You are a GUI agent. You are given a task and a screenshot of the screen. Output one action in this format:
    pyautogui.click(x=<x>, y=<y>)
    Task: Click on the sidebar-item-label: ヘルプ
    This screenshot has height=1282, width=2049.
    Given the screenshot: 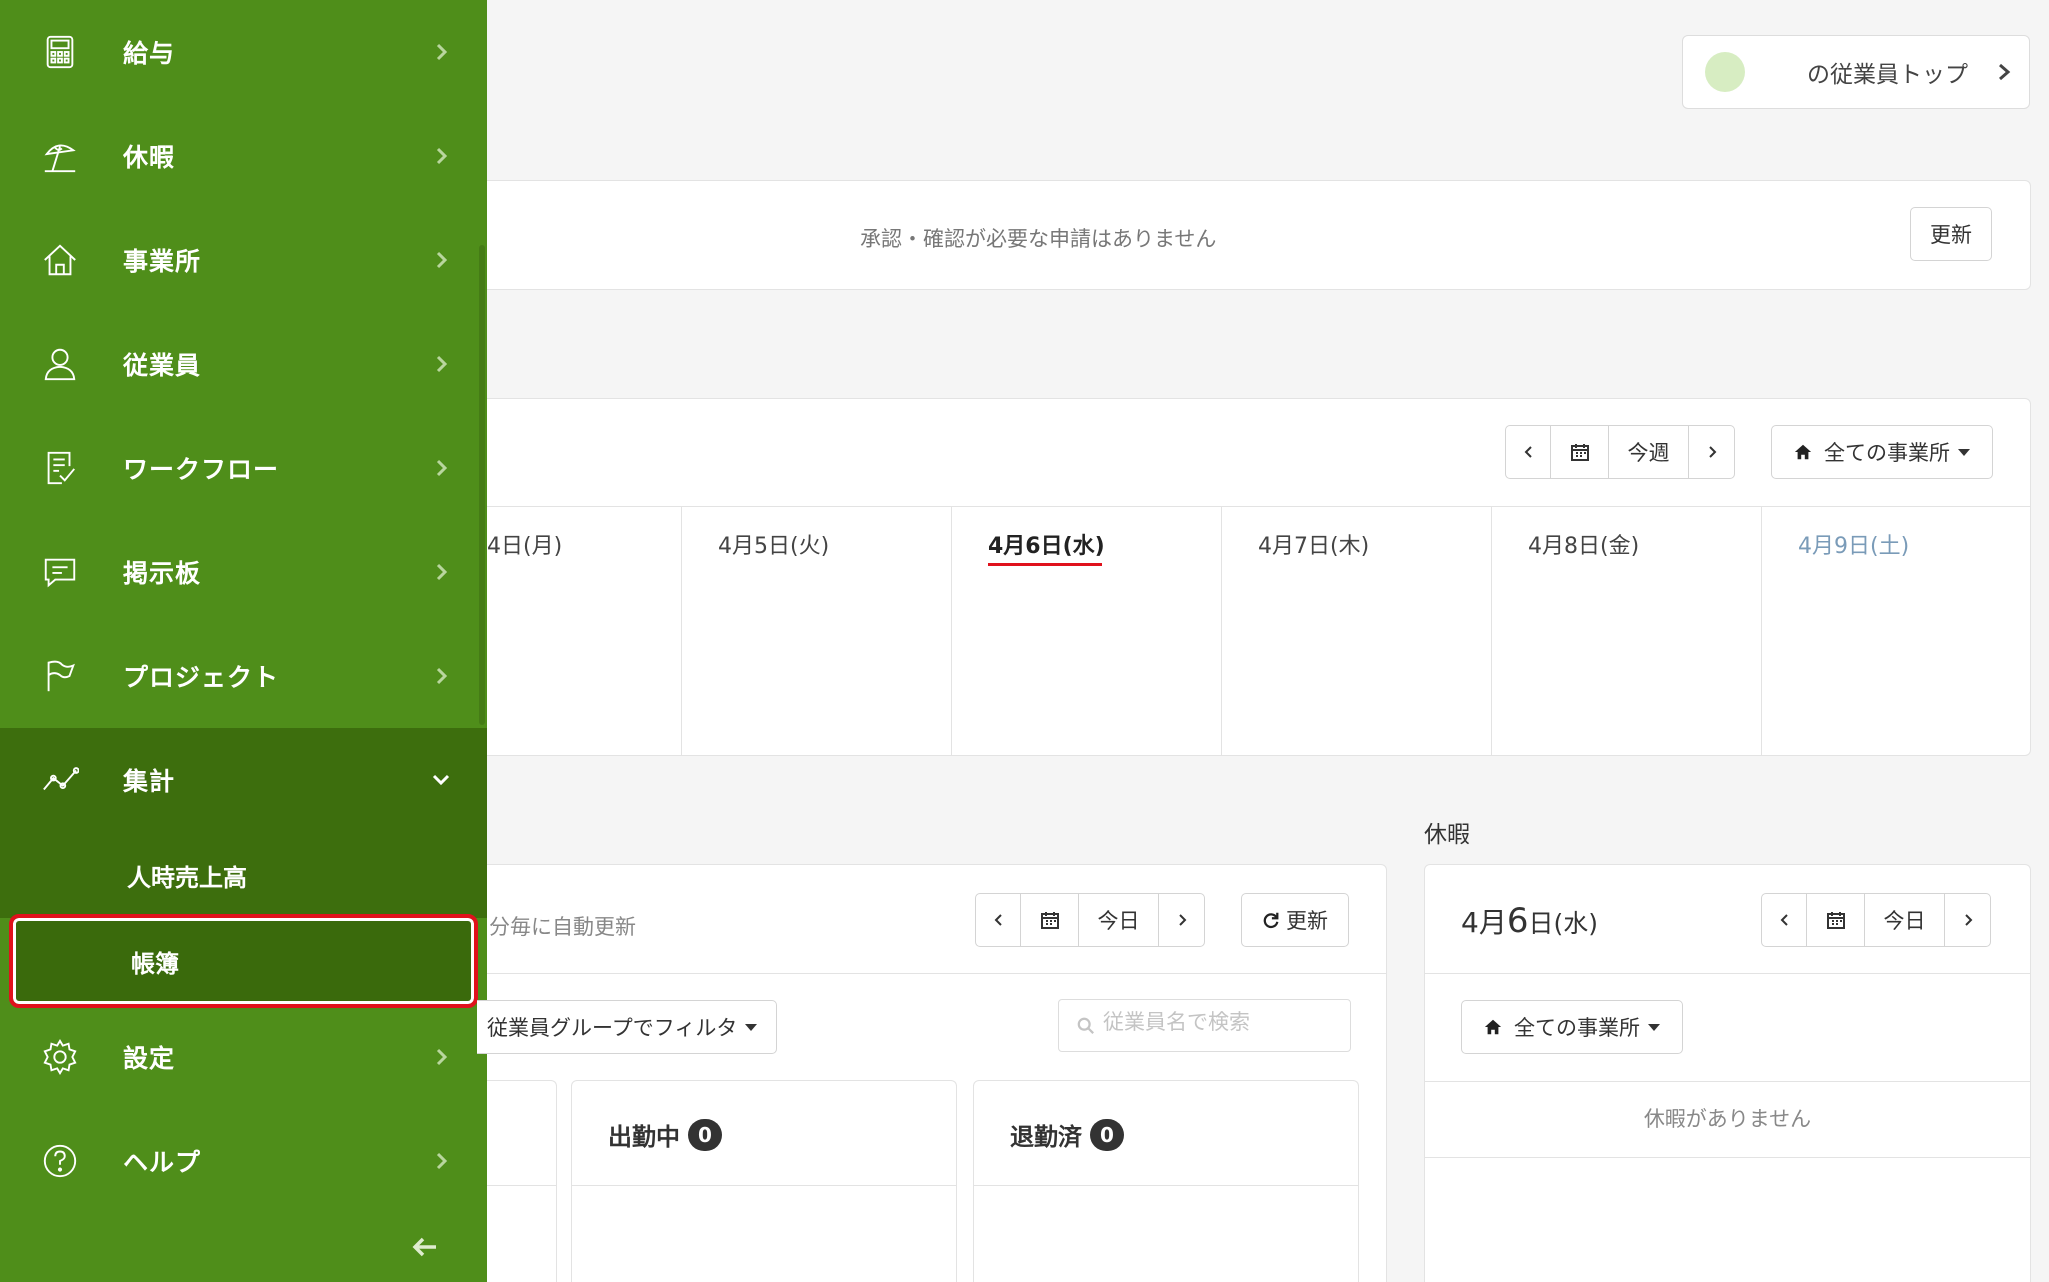 What is the action you would take?
    pyautogui.click(x=162, y=1162)
    